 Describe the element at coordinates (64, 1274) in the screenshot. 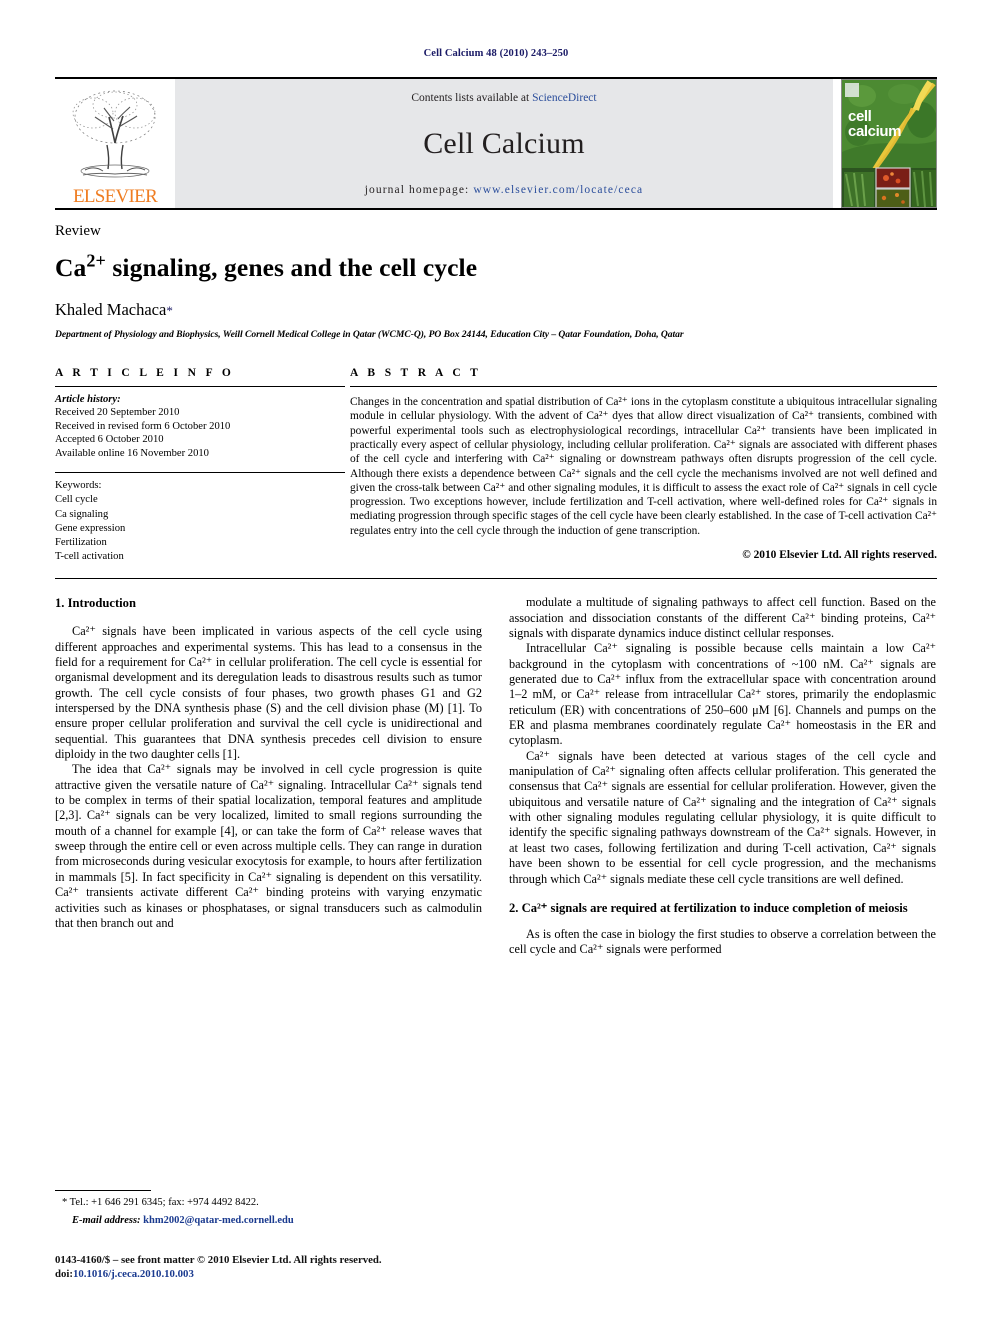

I see `doi-label: doi:` at that location.